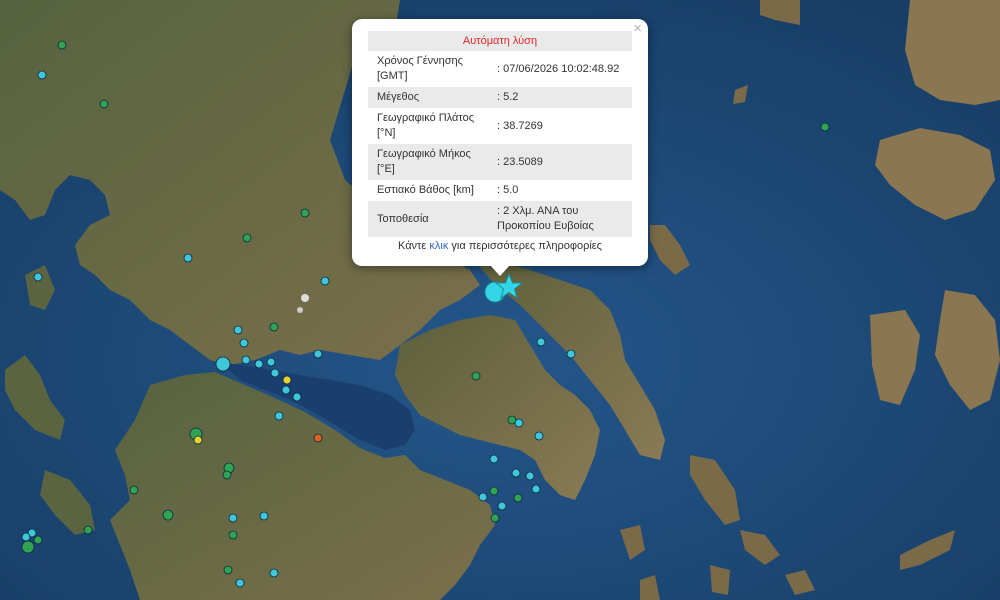 This screenshot has height=600, width=1000. What do you see at coordinates (420, 68) in the screenshot?
I see `detail-label: Χρόνος Γέννησης [GMT]` at bounding box center [420, 68].